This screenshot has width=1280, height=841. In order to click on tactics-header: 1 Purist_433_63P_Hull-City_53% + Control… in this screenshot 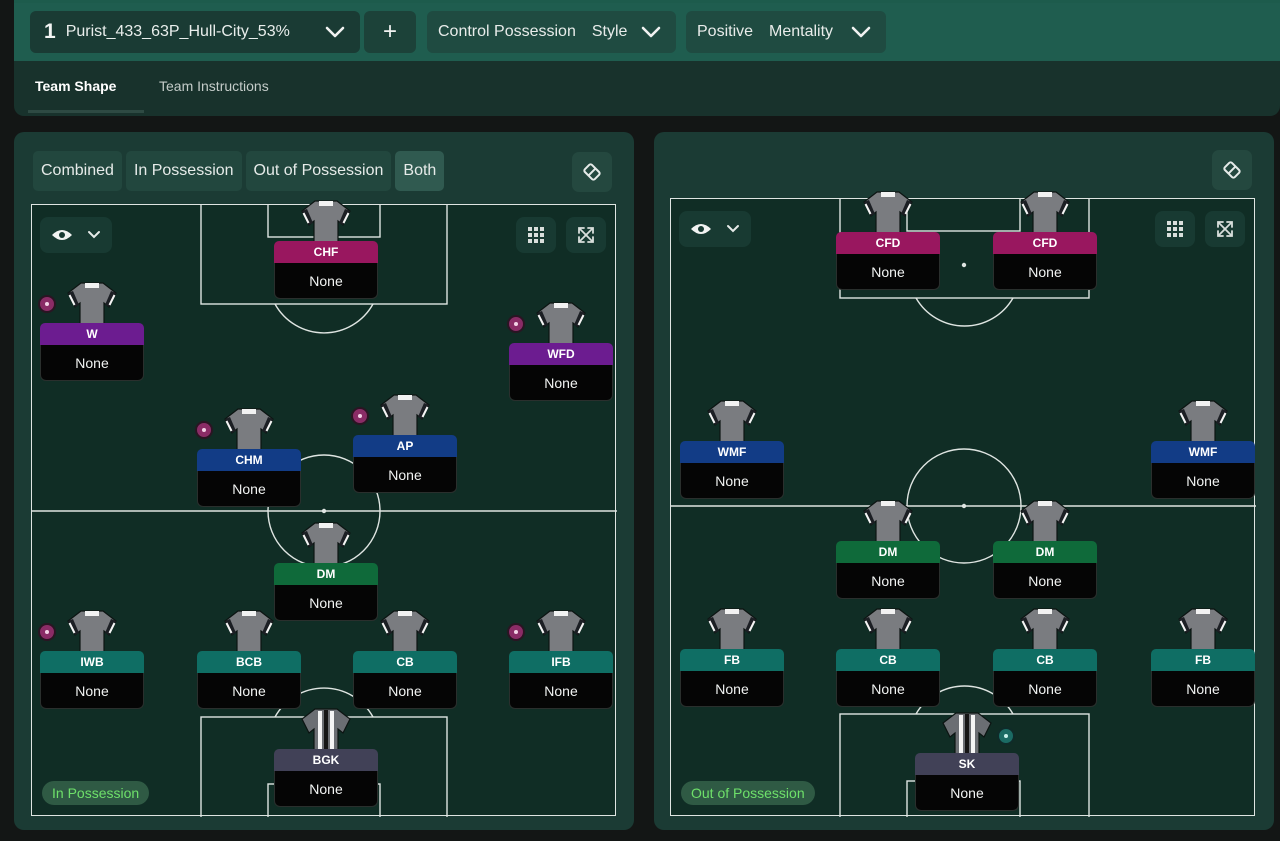, I will do `click(647, 58)`.